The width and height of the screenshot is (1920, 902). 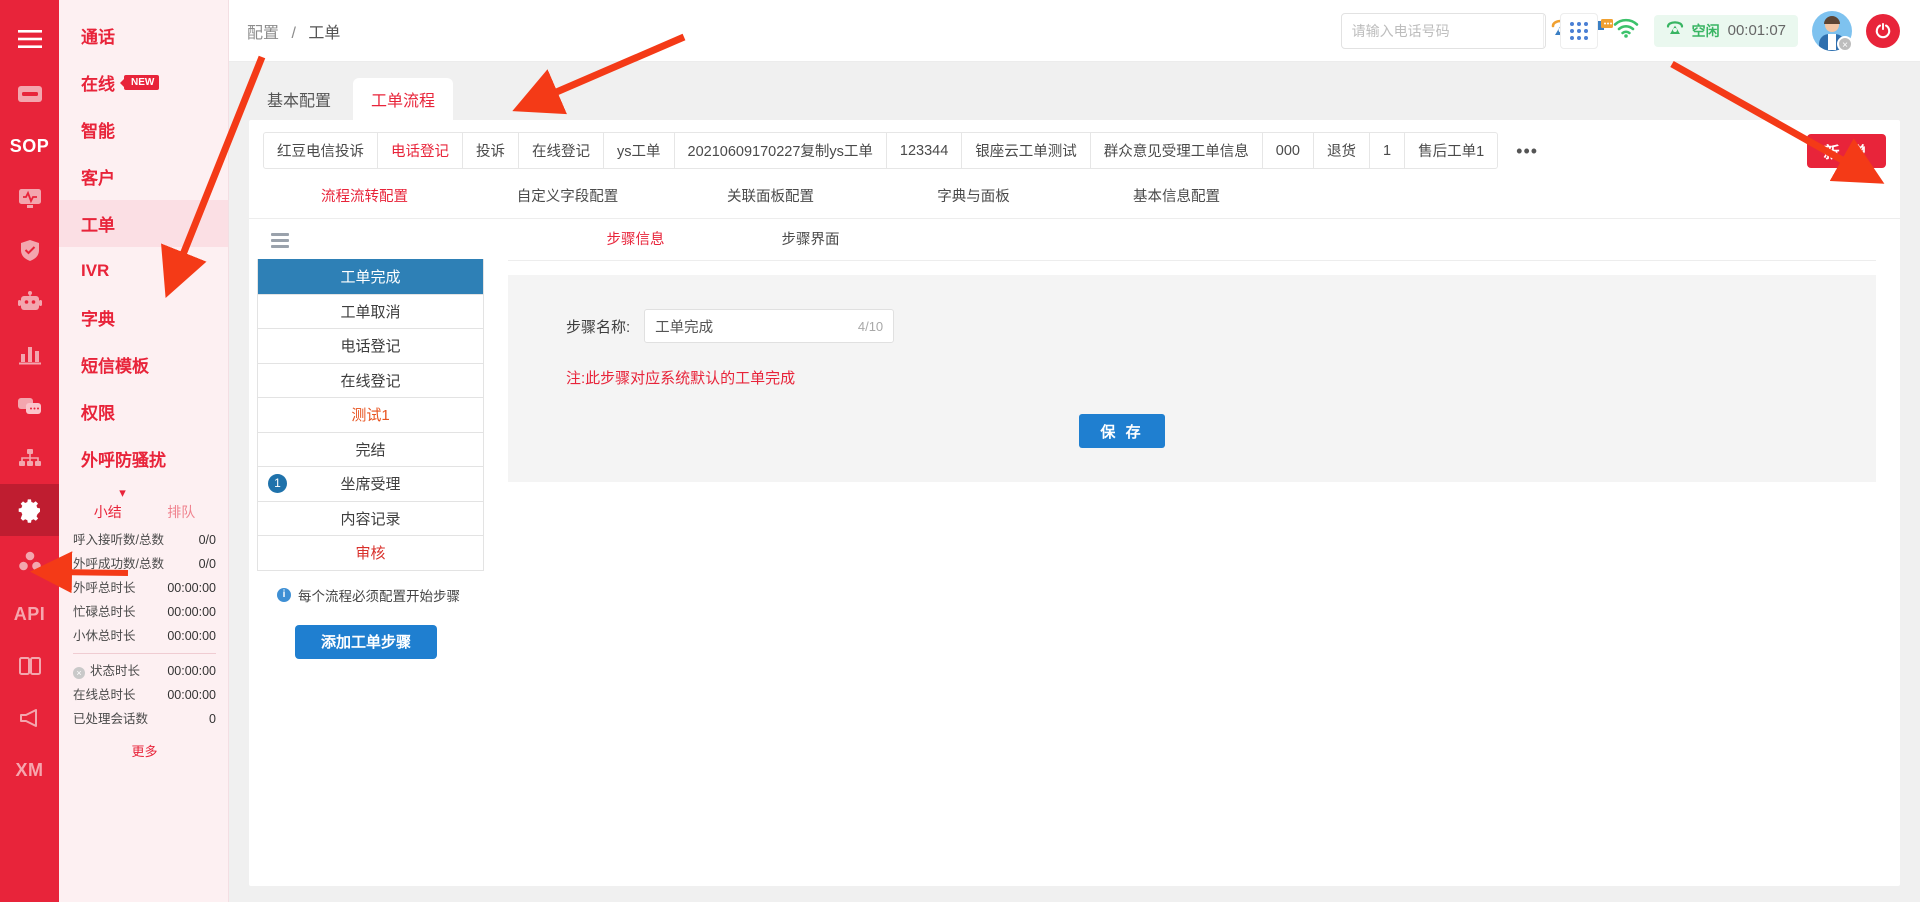 I want to click on summary-row: 忙碌总时长 00:00:00, so click(x=144, y=612).